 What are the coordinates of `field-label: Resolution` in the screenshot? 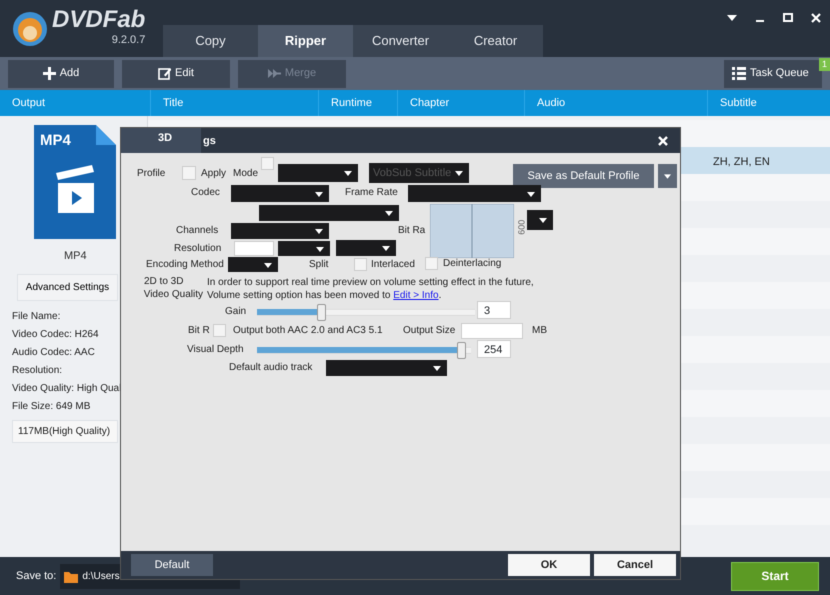 It's located at (198, 249).